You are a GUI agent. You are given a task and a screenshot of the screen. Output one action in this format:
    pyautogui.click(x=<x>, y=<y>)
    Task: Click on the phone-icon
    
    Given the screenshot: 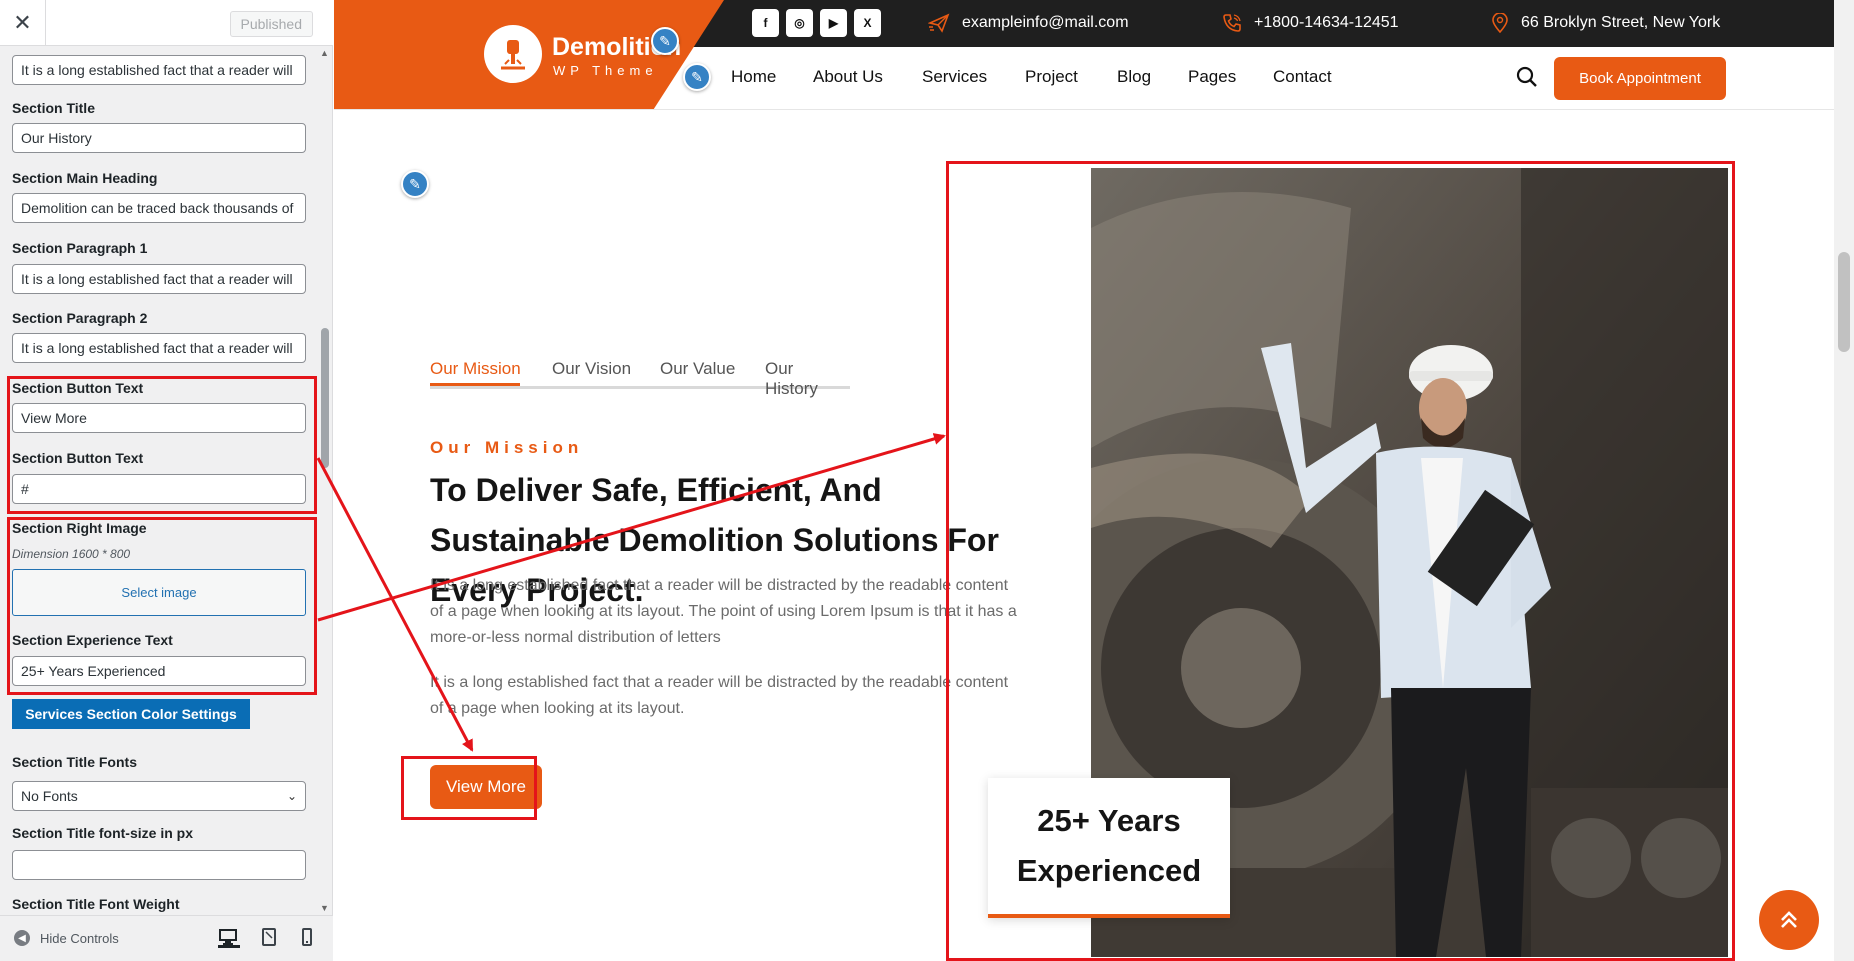 What is the action you would take?
    pyautogui.click(x=1232, y=23)
    